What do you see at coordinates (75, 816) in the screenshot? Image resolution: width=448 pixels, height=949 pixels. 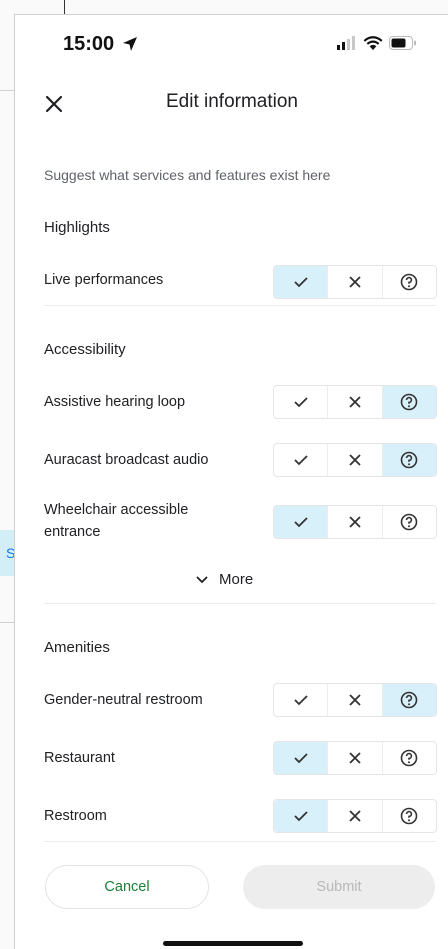 I see `row-label-restroom: Restroom` at bounding box center [75, 816].